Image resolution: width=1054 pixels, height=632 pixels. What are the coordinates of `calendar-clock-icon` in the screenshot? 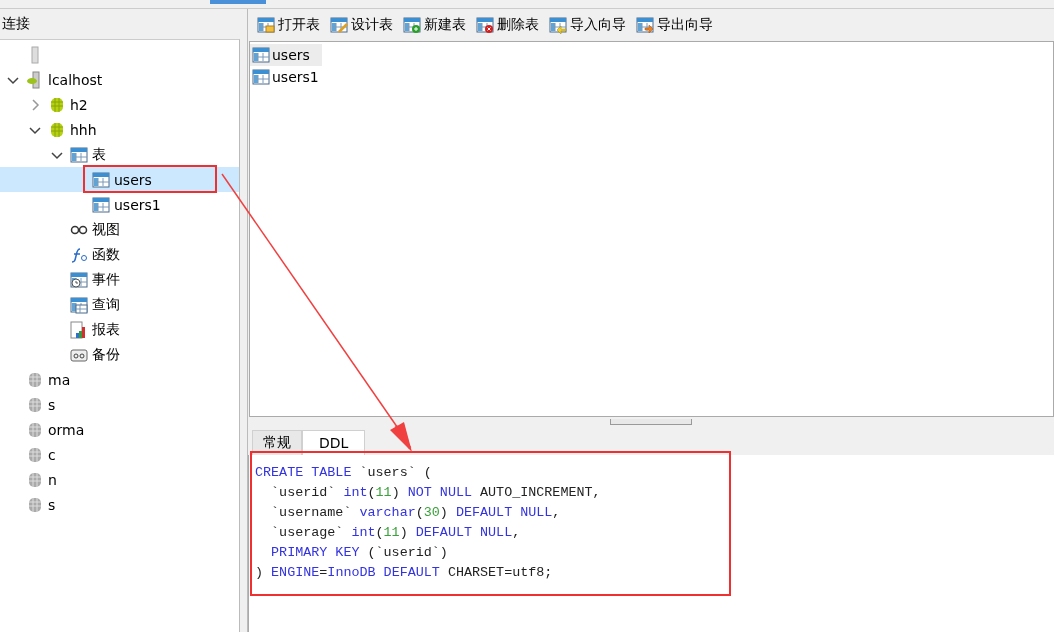 It's located at (79, 279).